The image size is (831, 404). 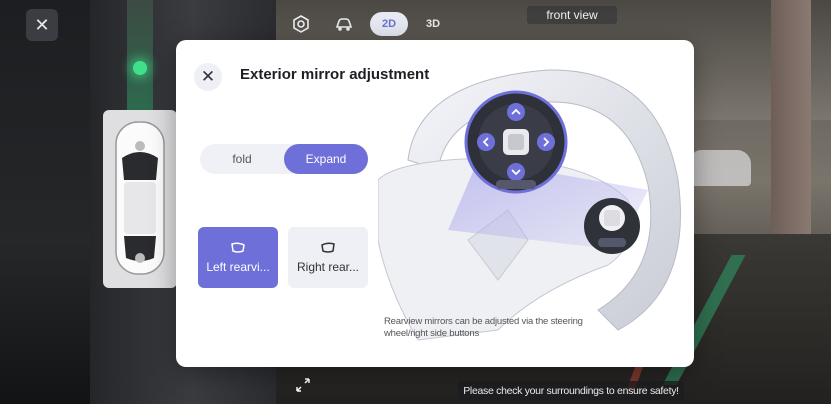 I want to click on car-mirror-icon, so click(x=344, y=24).